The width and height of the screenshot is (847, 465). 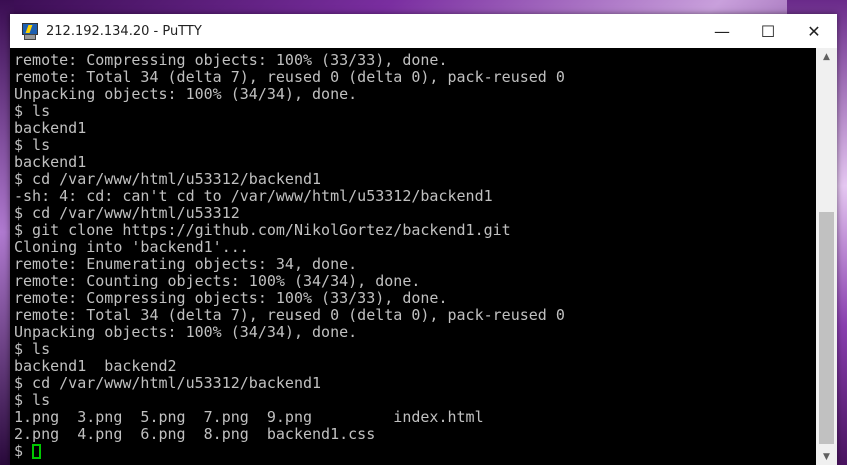 I want to click on terminal-line: 2.png 4.png 6.png 8.png backend1.css, so click(x=195, y=434).